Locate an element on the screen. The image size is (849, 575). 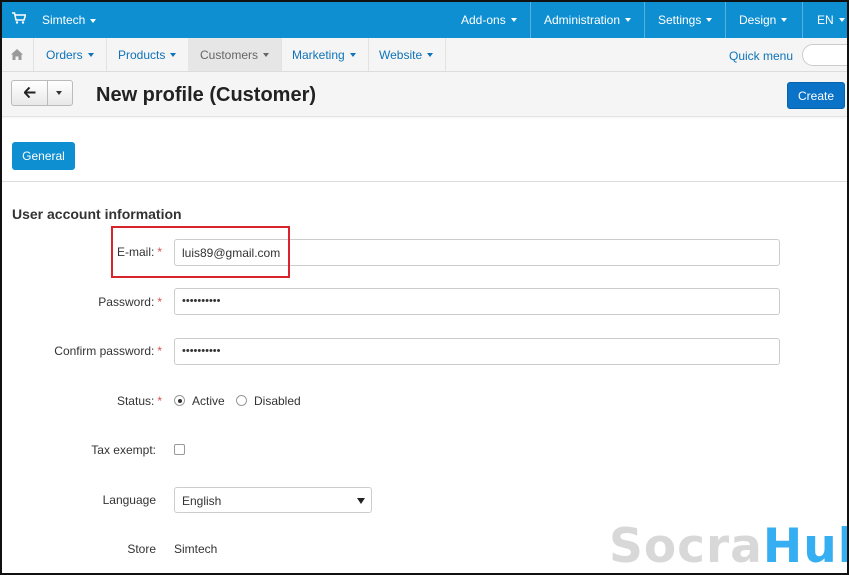
store-name: Simtech is located at coordinates (64, 20).